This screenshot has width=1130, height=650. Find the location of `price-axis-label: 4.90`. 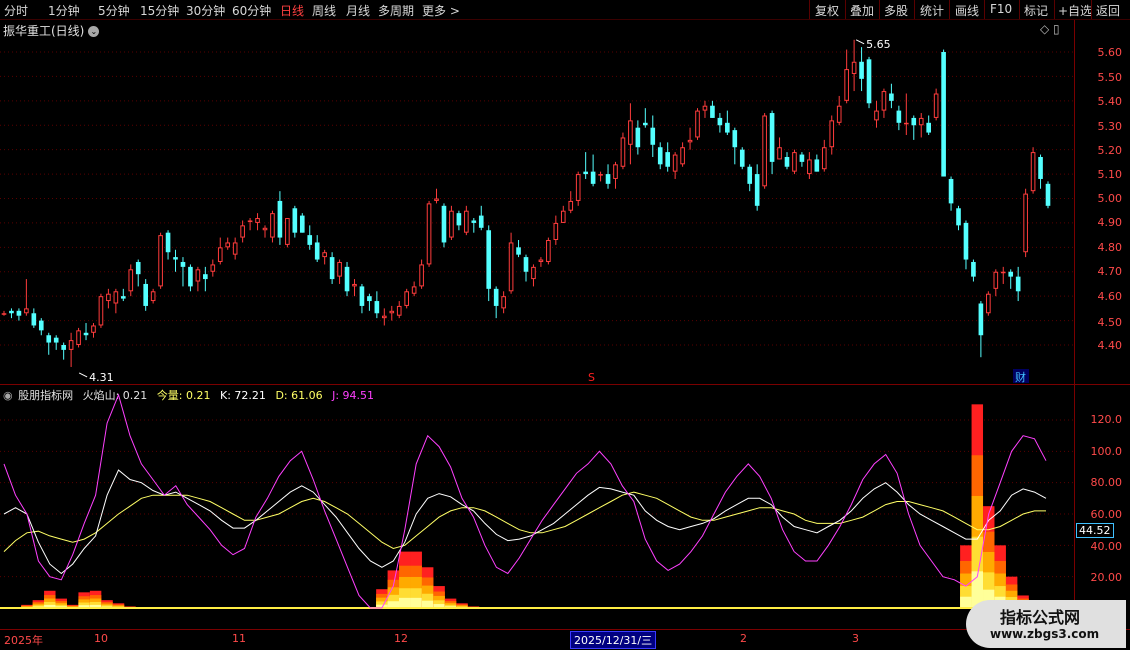

price-axis-label: 4.90 is located at coordinates (1110, 222).